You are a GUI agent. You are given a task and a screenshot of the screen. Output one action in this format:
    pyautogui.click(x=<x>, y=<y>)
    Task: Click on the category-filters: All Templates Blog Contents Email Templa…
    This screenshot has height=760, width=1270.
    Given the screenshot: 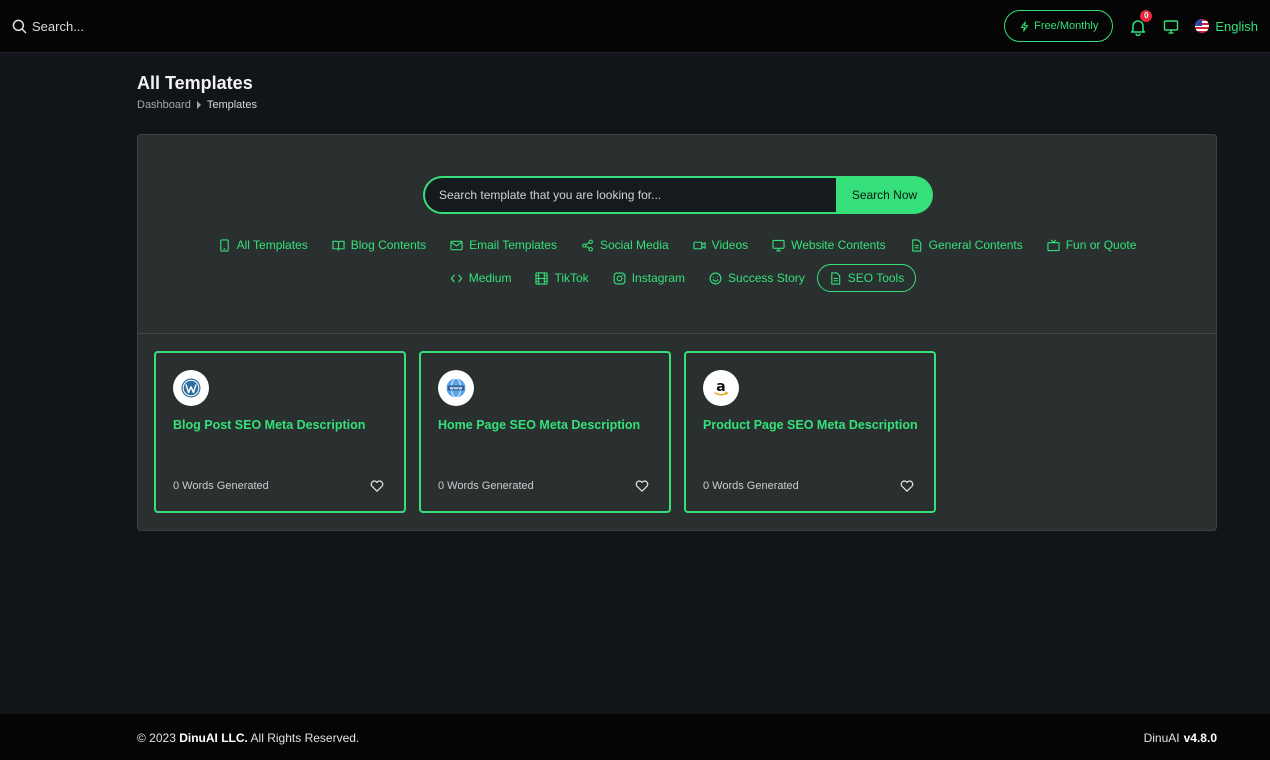 What is the action you would take?
    pyautogui.click(x=677, y=261)
    